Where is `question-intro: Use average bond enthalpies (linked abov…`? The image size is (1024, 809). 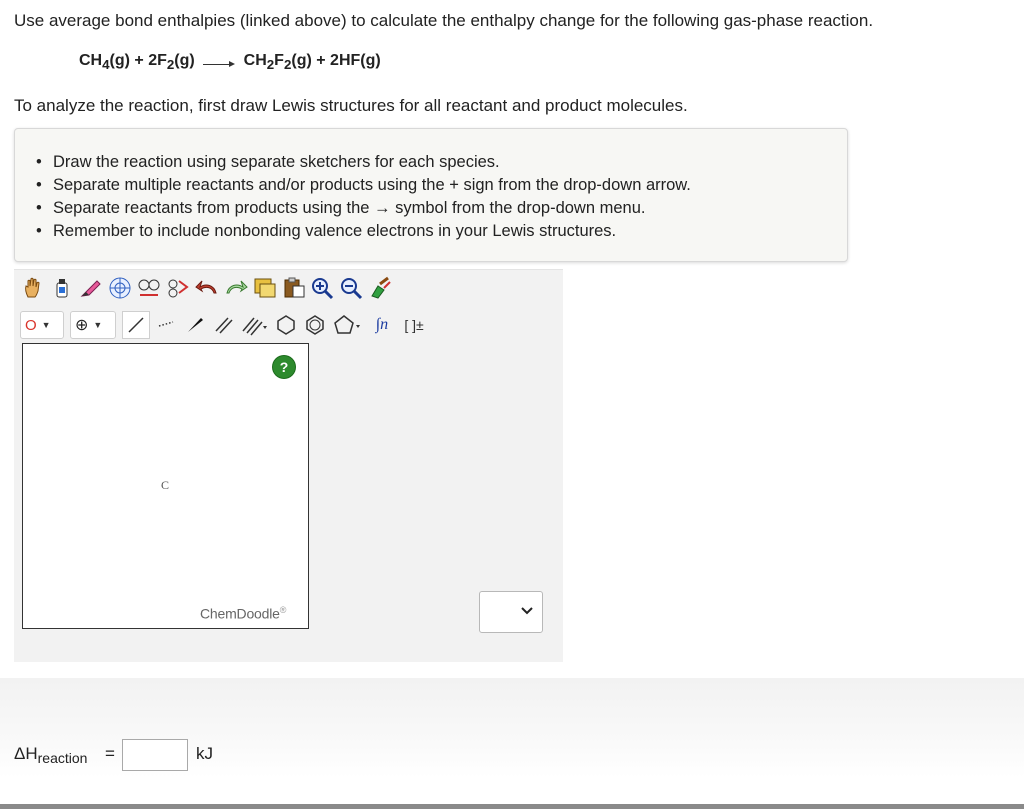
question-intro: Use average bond enthalpies (linked abov… is located at coordinates (444, 20).